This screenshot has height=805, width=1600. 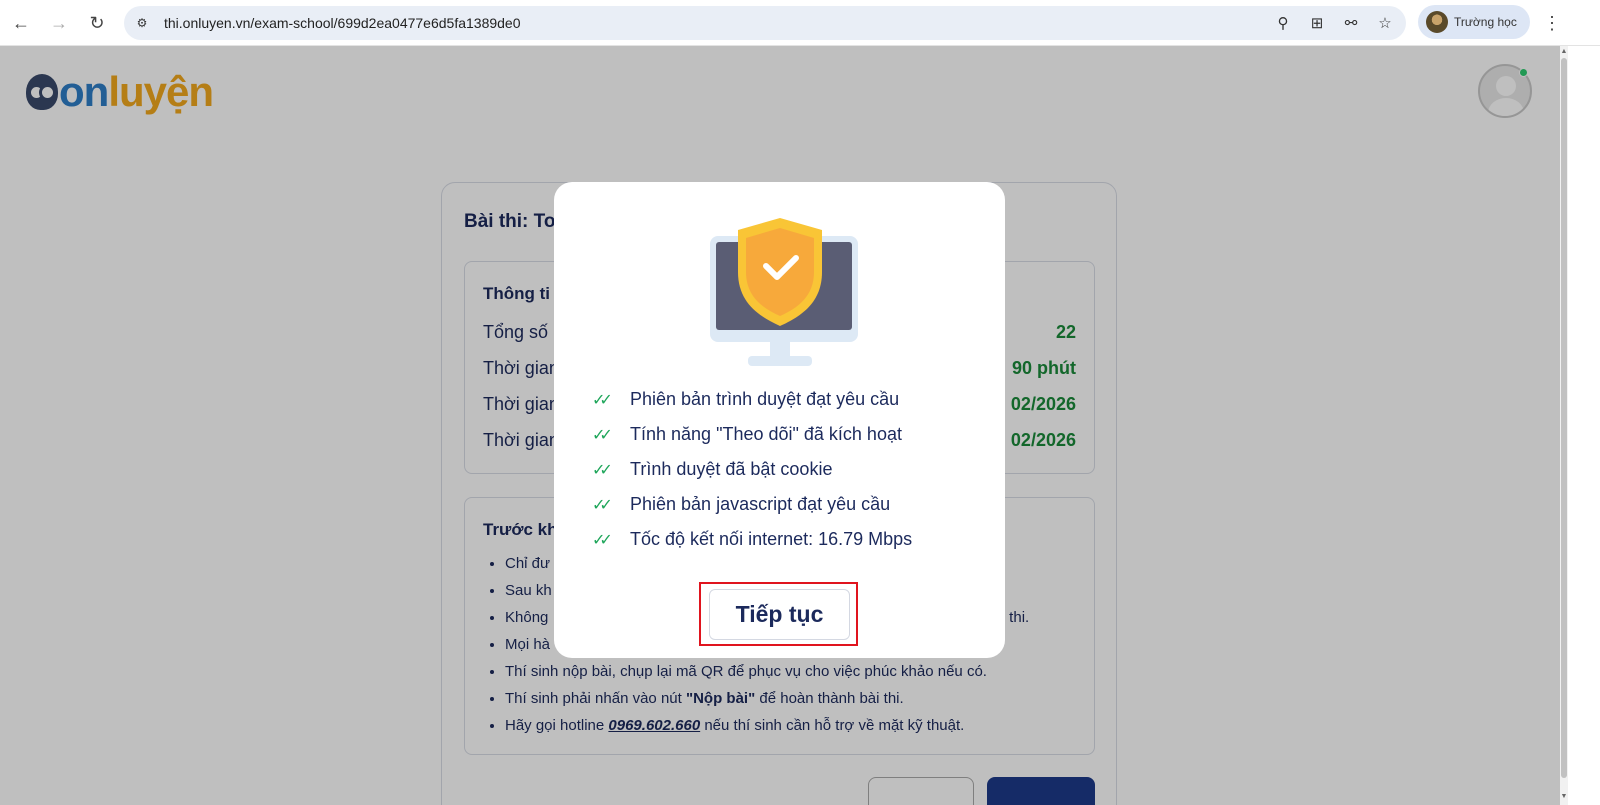 What do you see at coordinates (142, 23) in the screenshot?
I see `site-settings-icon: ⚙` at bounding box center [142, 23].